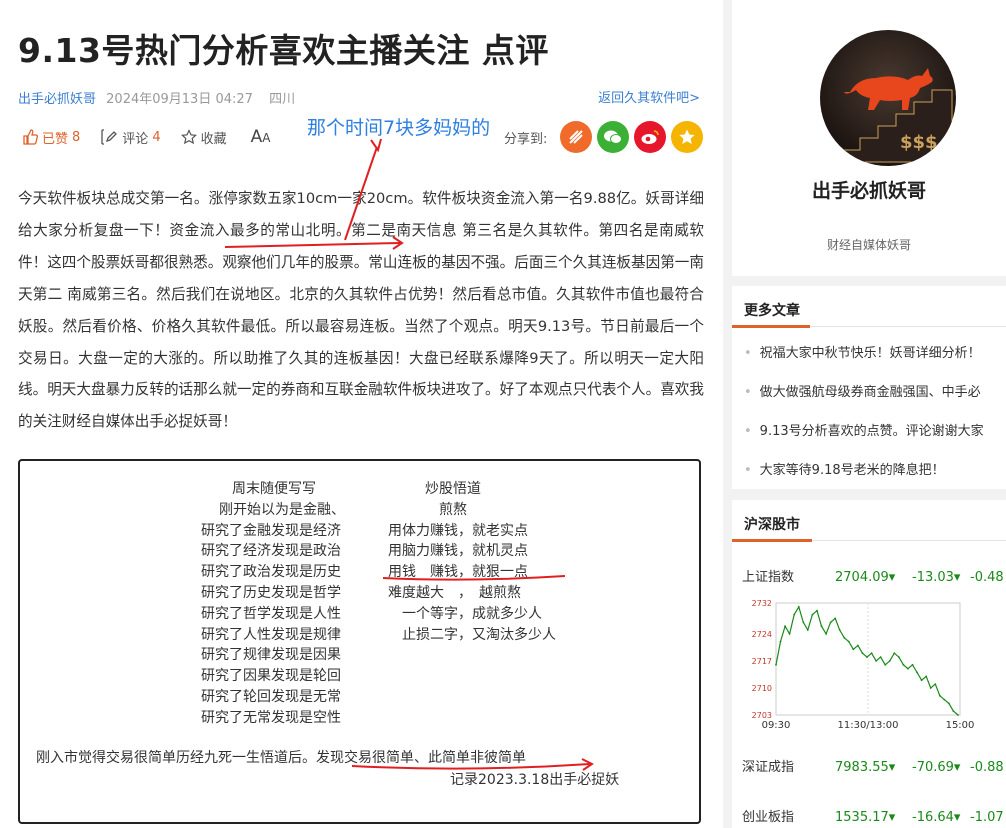  Describe the element at coordinates (458, 530) in the screenshot. I see `notes-right-line: 用体力赚钱，就老实点` at that location.